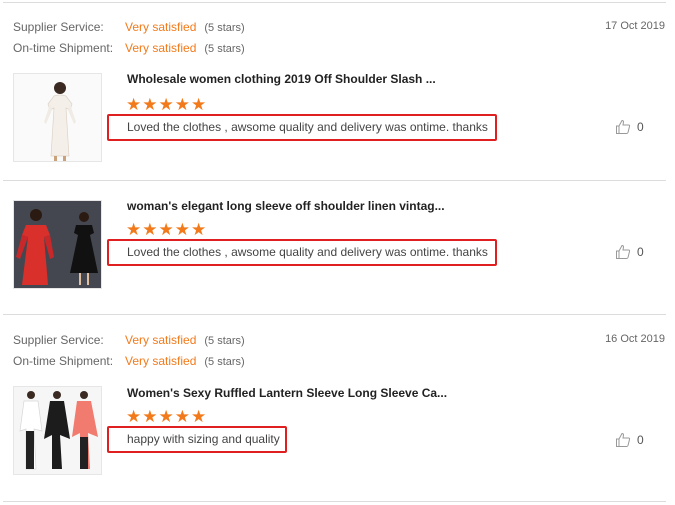  What do you see at coordinates (635, 339) in the screenshot?
I see `review-date: 16 Oct 2019` at bounding box center [635, 339].